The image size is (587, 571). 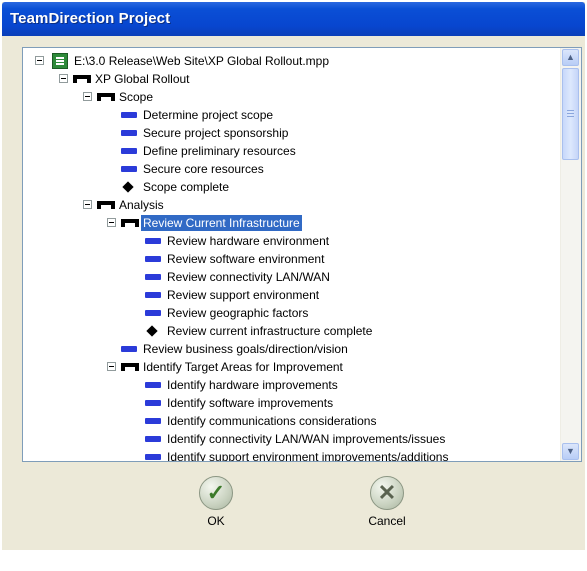 I want to click on tree-node-label: Analysis, so click(x=141, y=205).